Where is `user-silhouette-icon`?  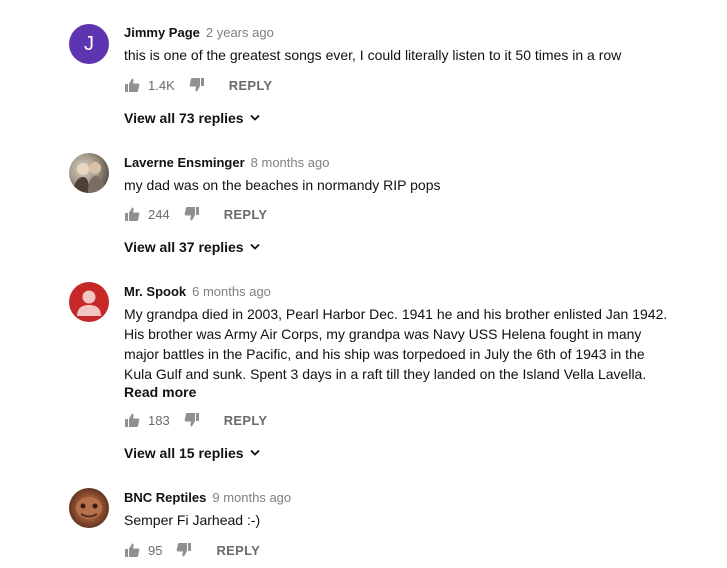 user-silhouette-icon is located at coordinates (89, 303).